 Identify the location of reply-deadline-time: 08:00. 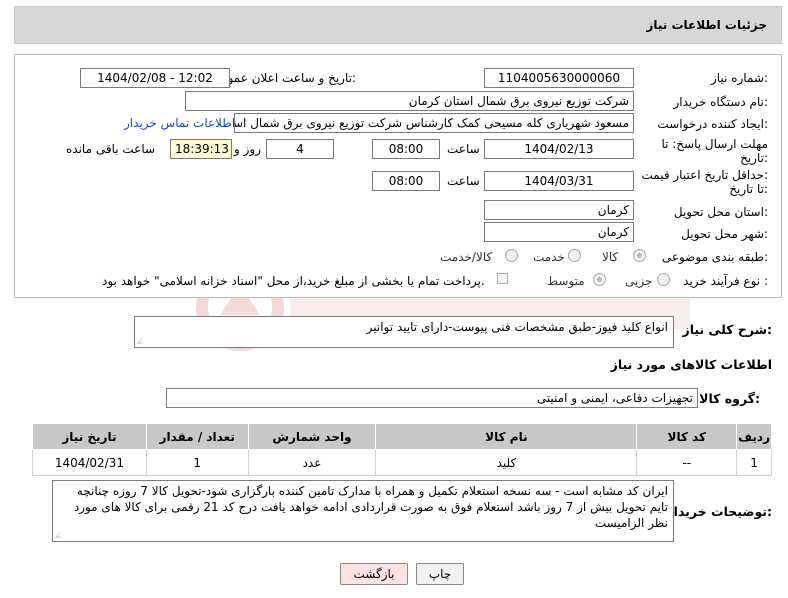
(406, 149).